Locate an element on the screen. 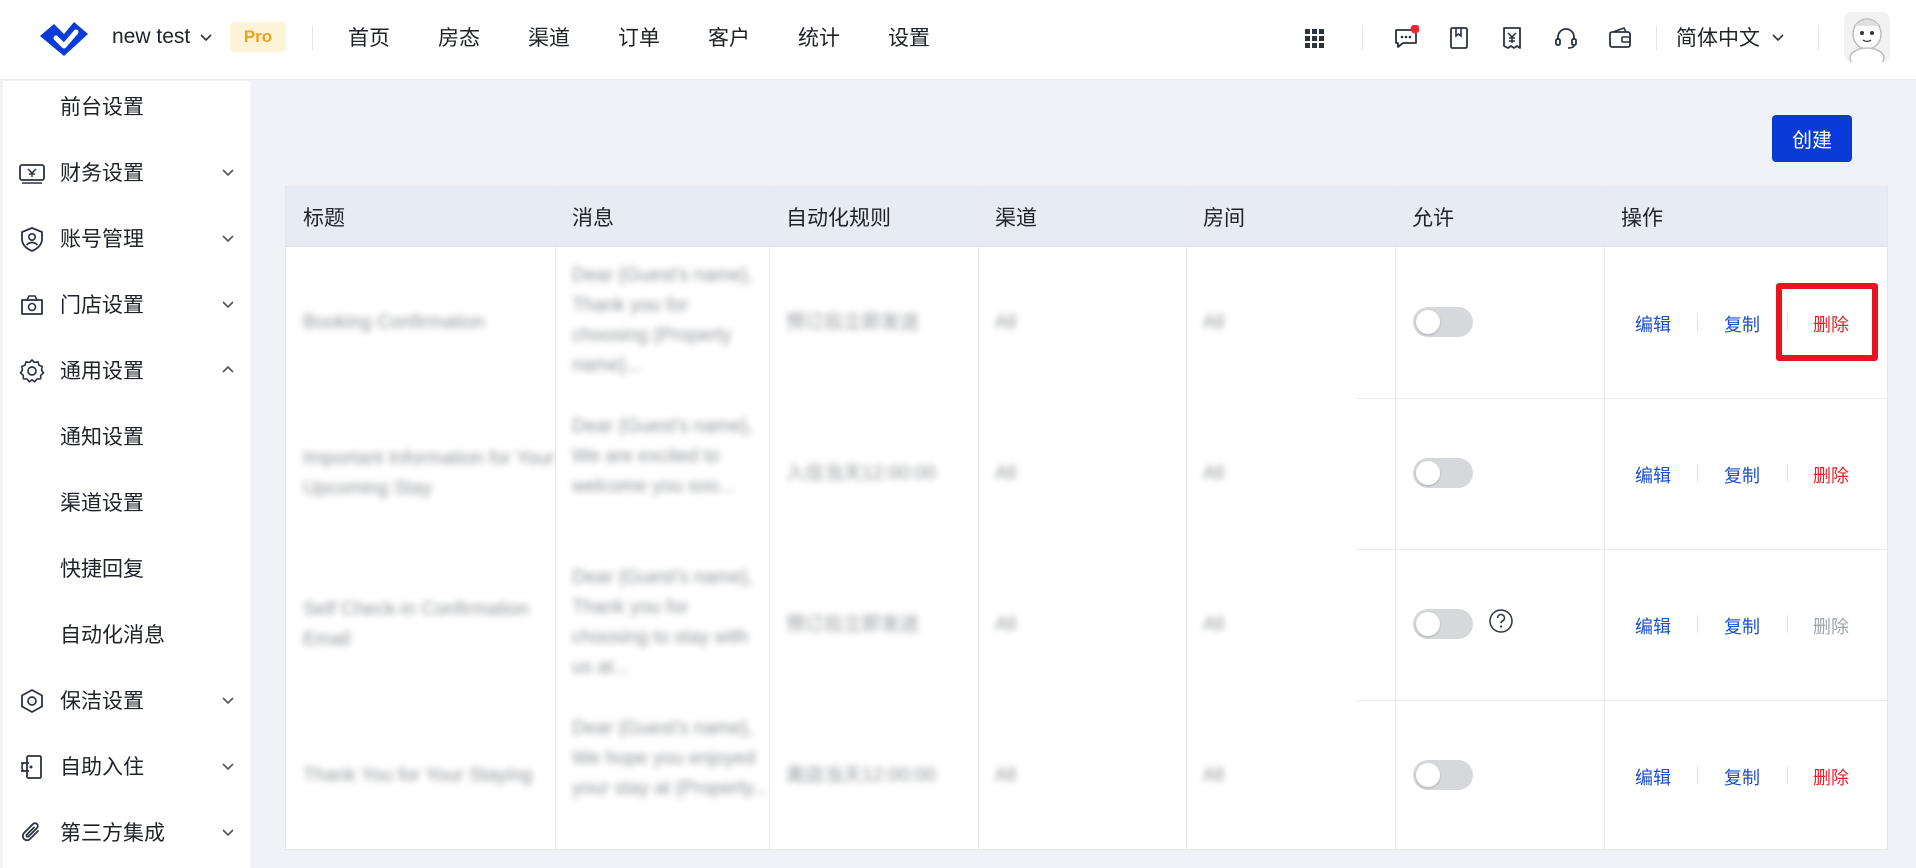 The width and height of the screenshot is (1916, 868). sidebar-item-general: 通用设置 is located at coordinates (126, 370).